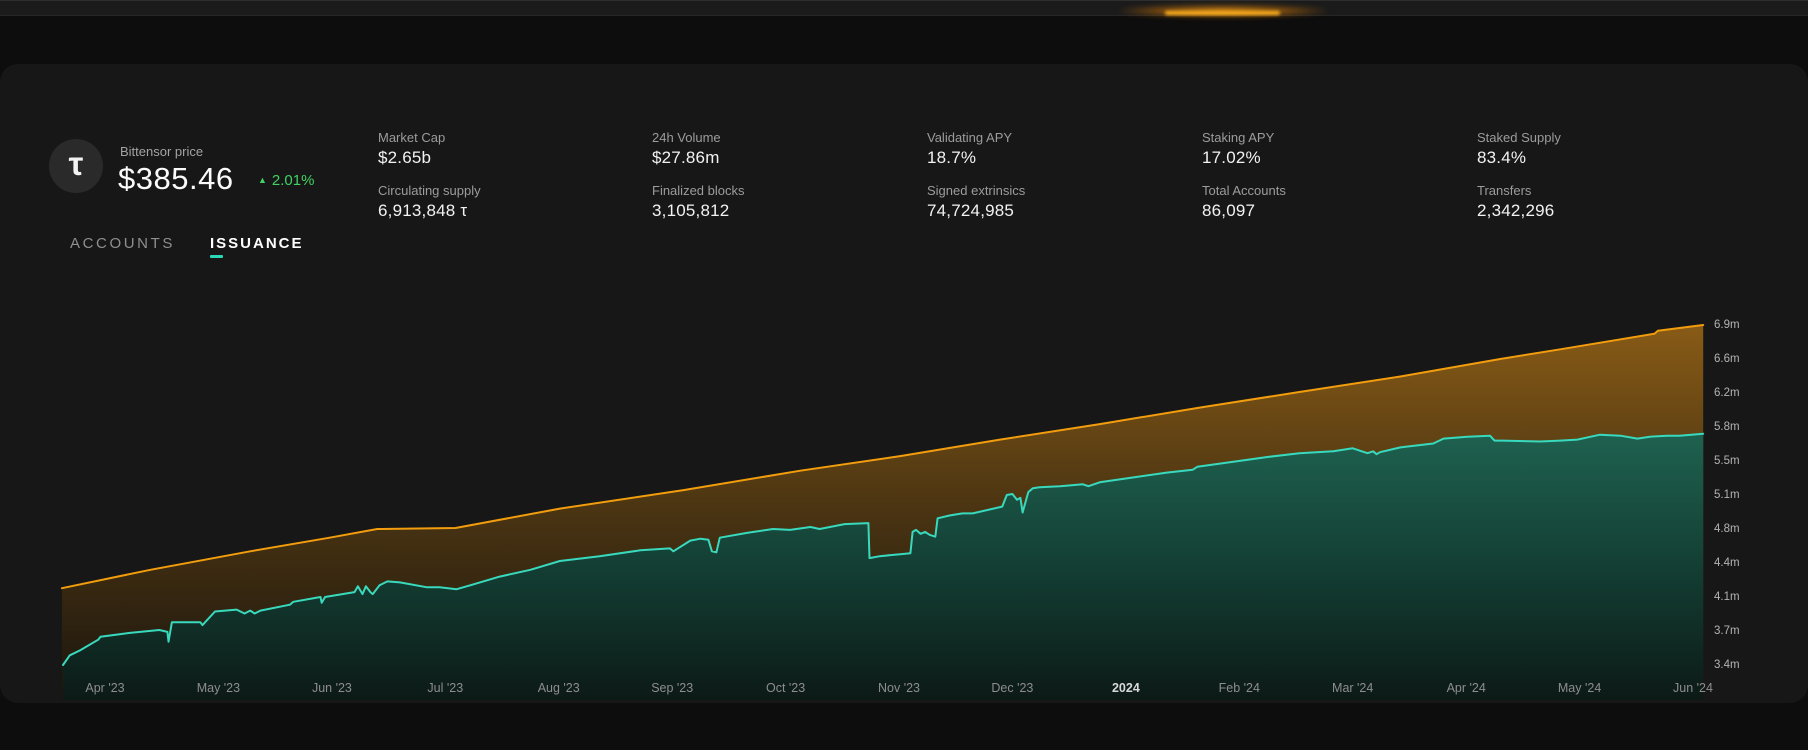  Describe the element at coordinates (1727, 665) in the screenshot. I see `y-axis-tick-label: 3.4m` at that location.